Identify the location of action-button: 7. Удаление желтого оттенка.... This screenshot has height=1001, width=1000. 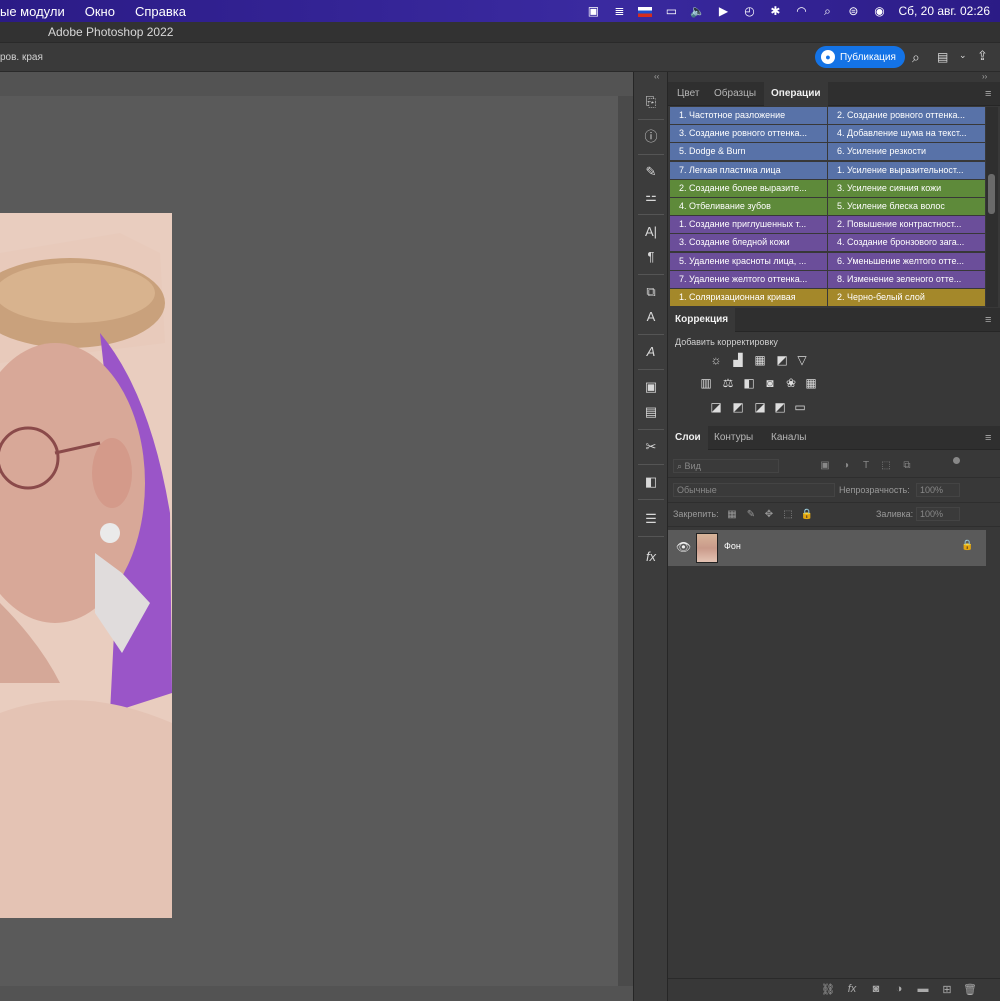
(748, 279).